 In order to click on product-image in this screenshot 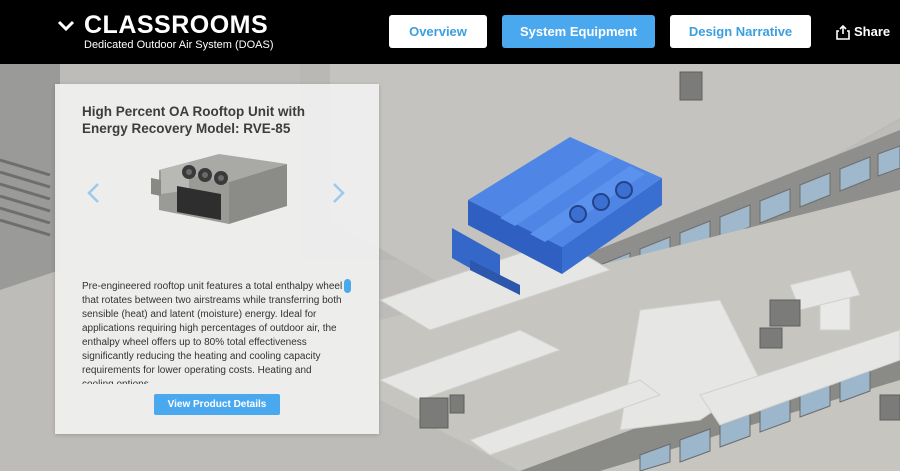, I will do `click(219, 189)`.